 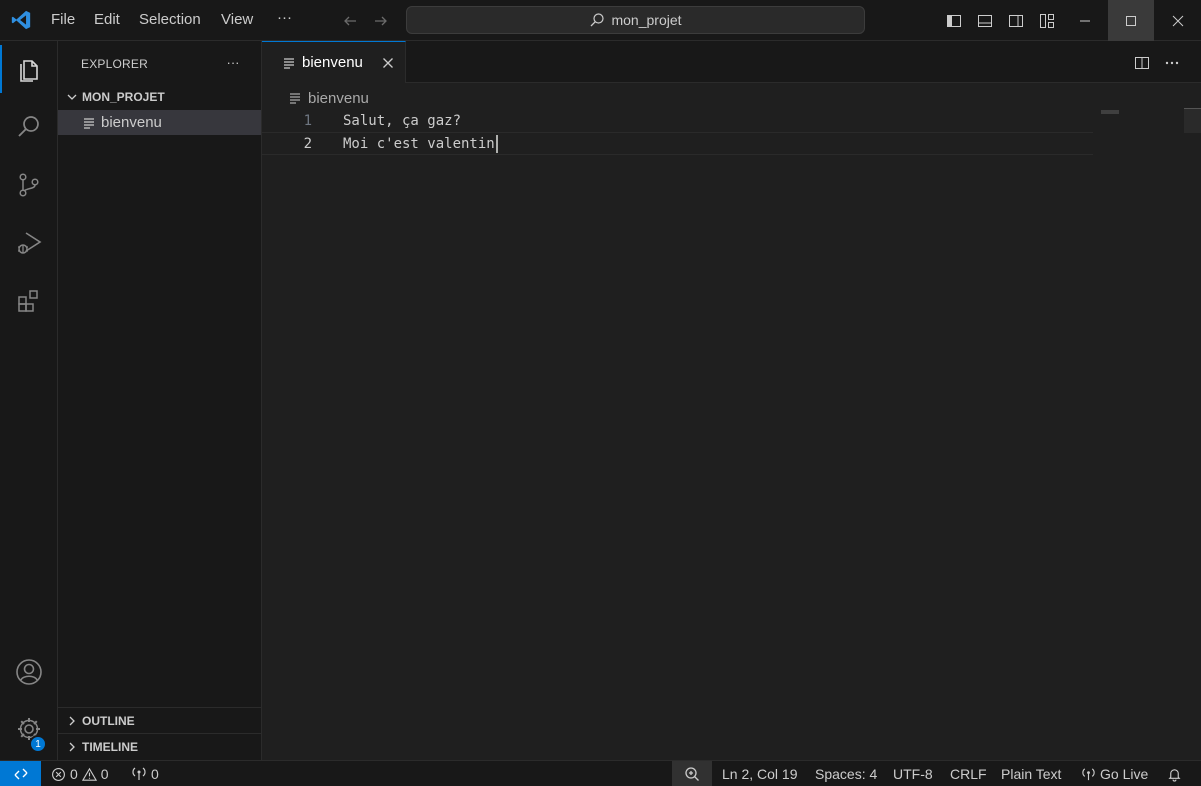 I want to click on title-bar: File Edit Selection View ··· mon_projet, so click(x=600, y=20).